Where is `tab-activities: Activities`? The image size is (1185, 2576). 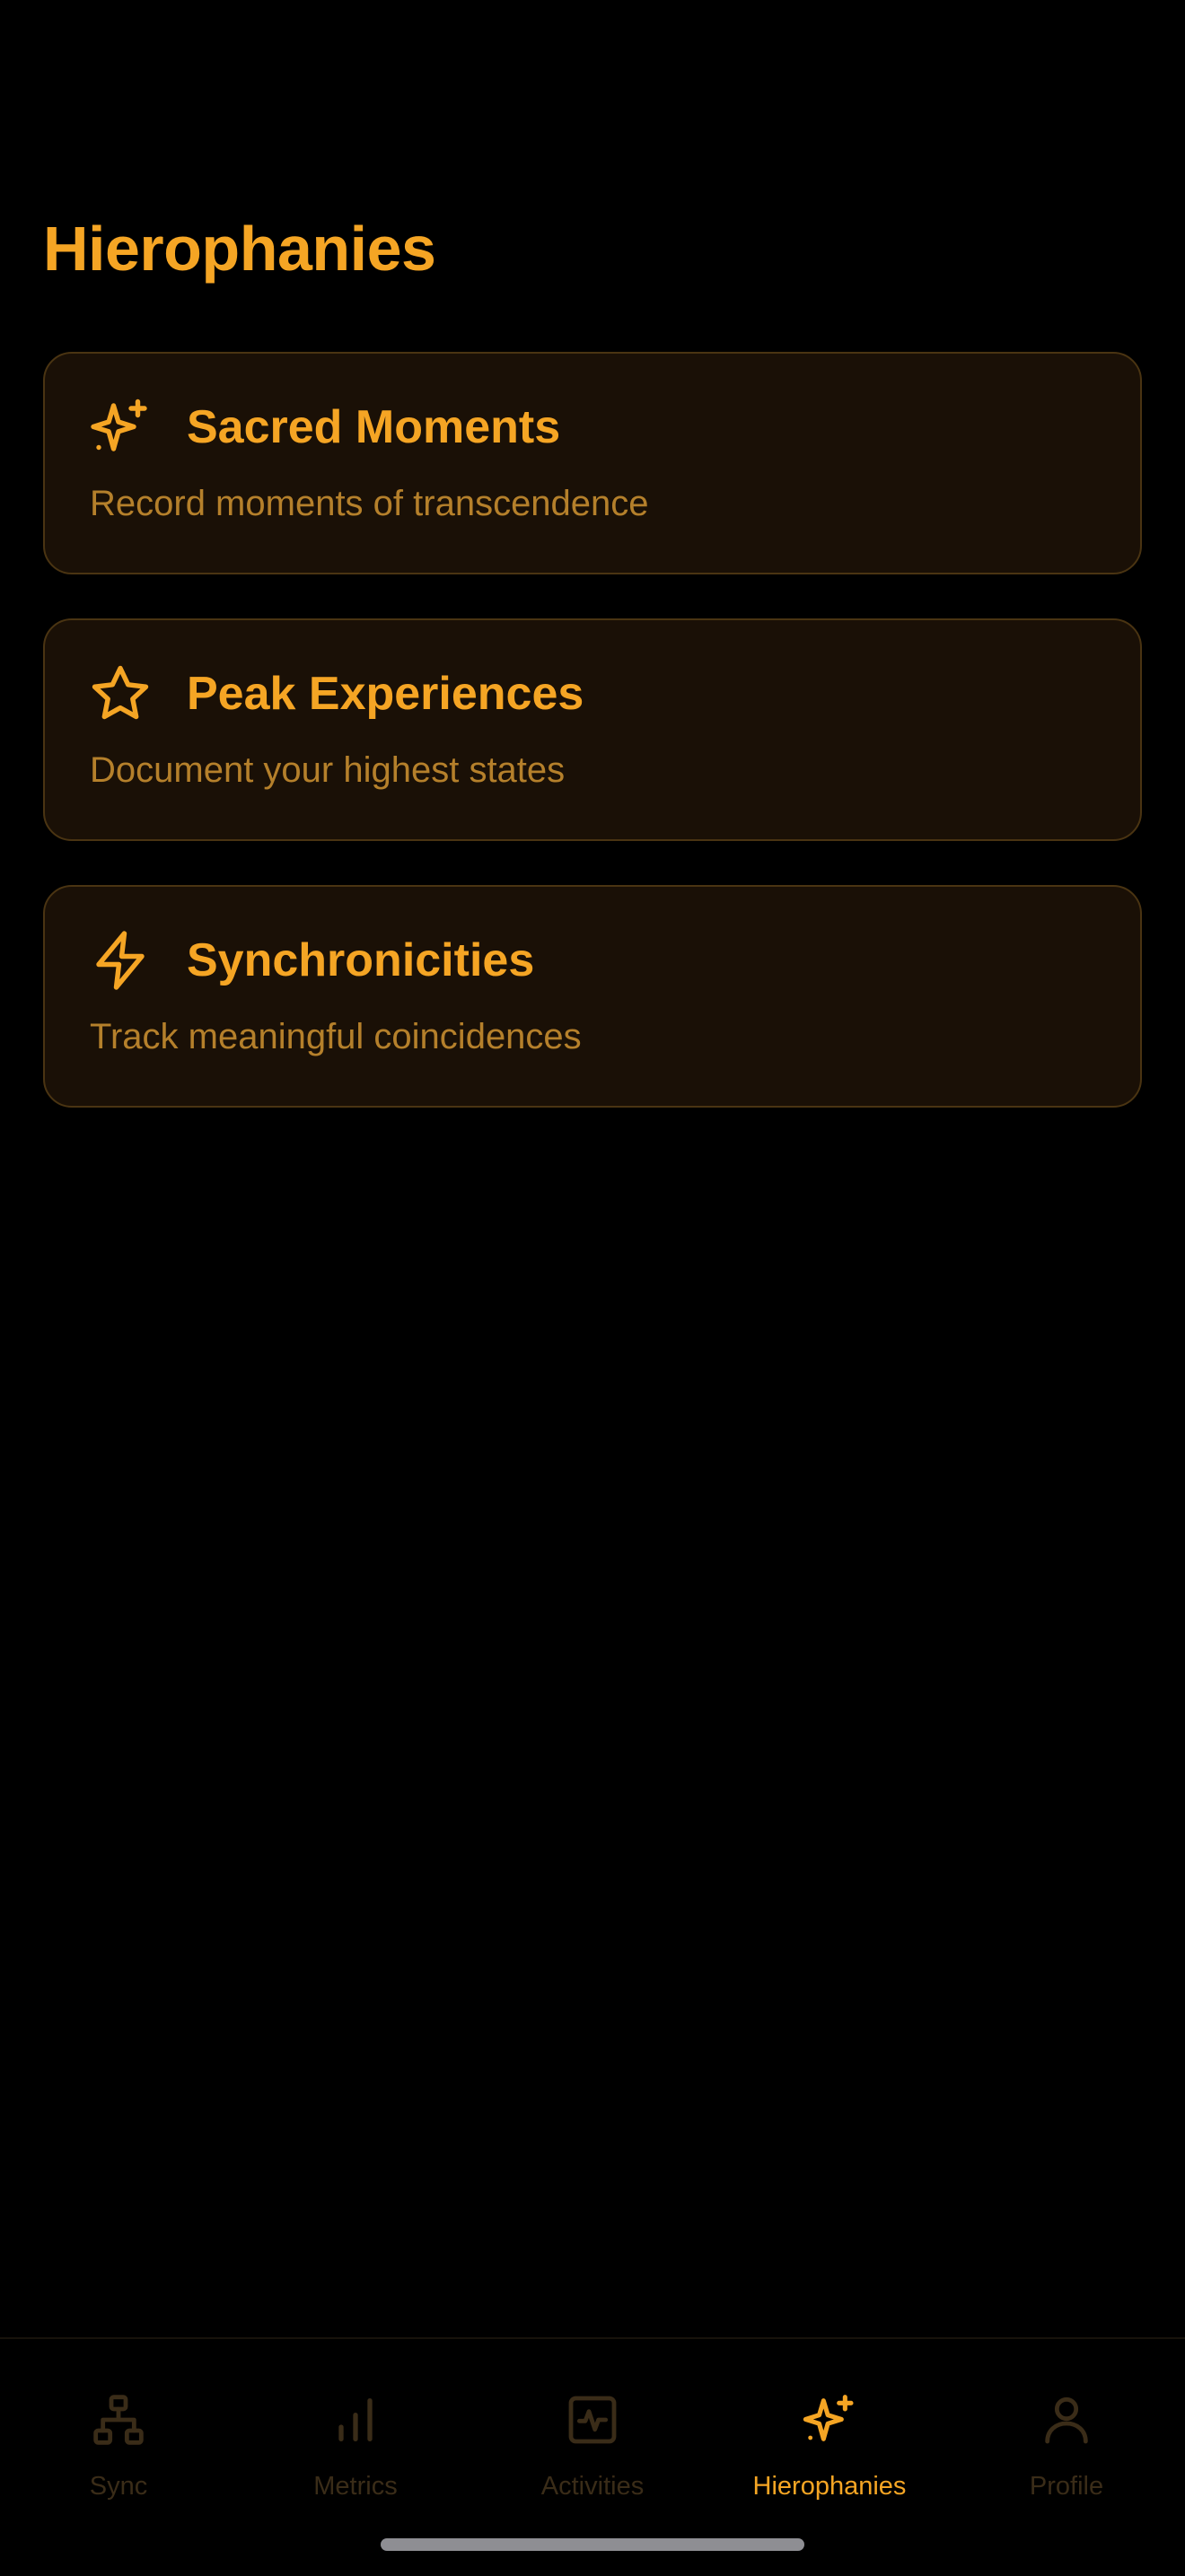
tab-activities: Activities is located at coordinates (592, 2429).